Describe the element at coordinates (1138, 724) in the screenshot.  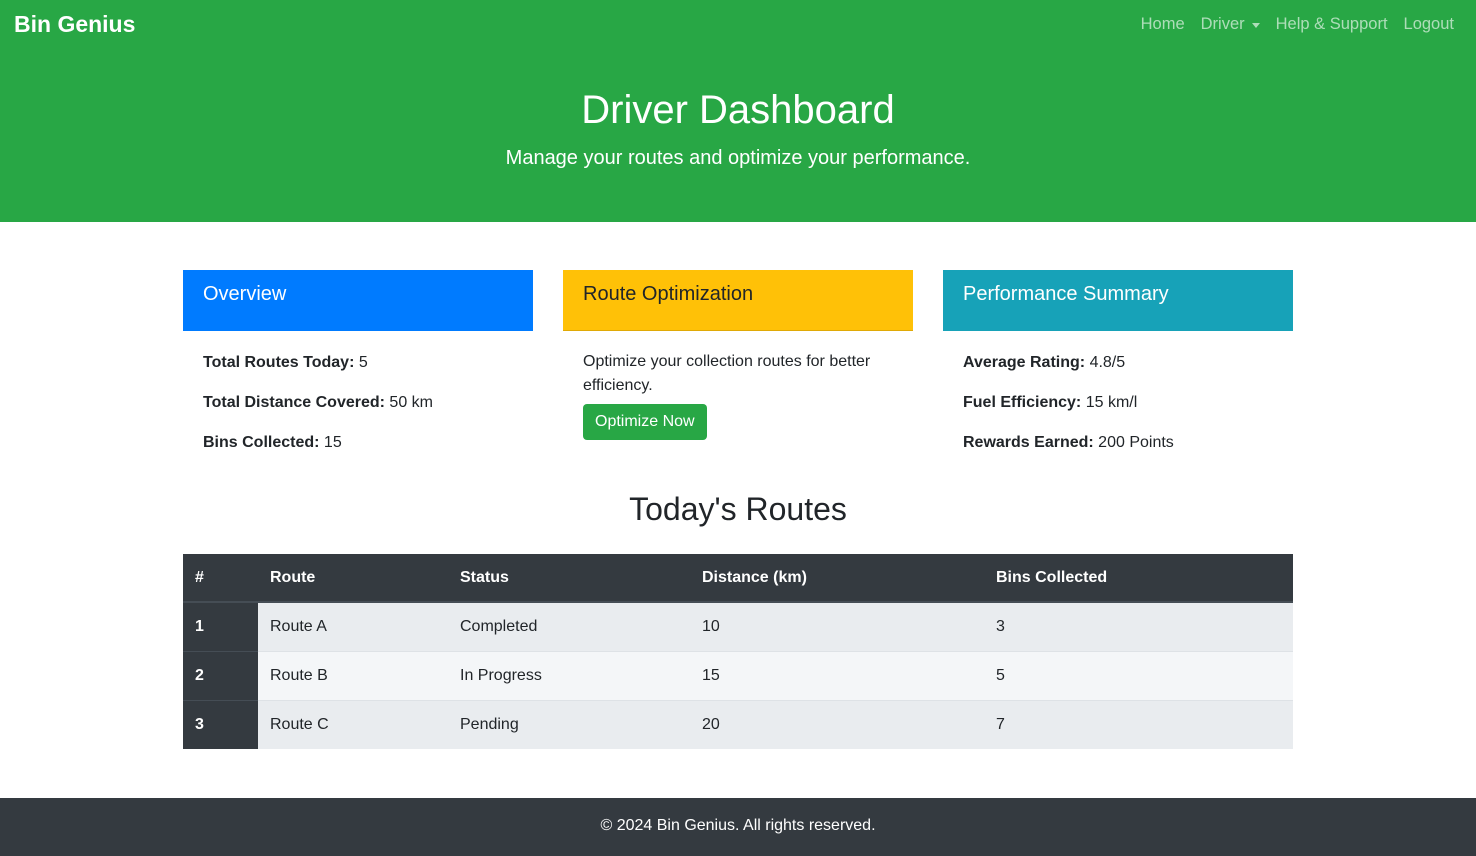
I see `cell-bins-collected: 7` at that location.